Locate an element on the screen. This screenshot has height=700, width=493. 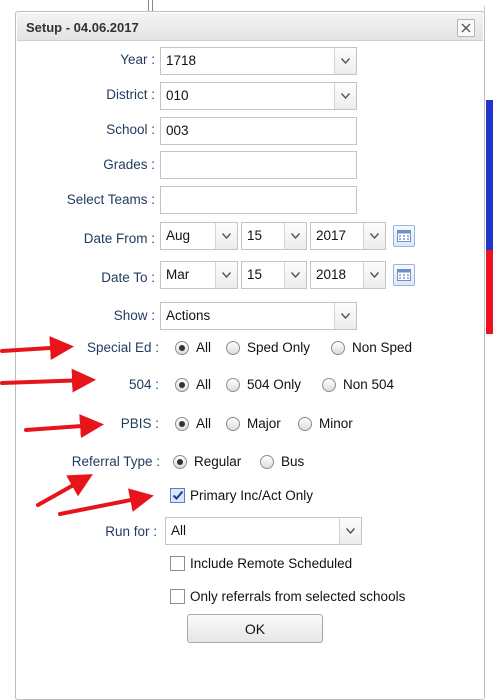
school-value: 003 is located at coordinates (177, 130).